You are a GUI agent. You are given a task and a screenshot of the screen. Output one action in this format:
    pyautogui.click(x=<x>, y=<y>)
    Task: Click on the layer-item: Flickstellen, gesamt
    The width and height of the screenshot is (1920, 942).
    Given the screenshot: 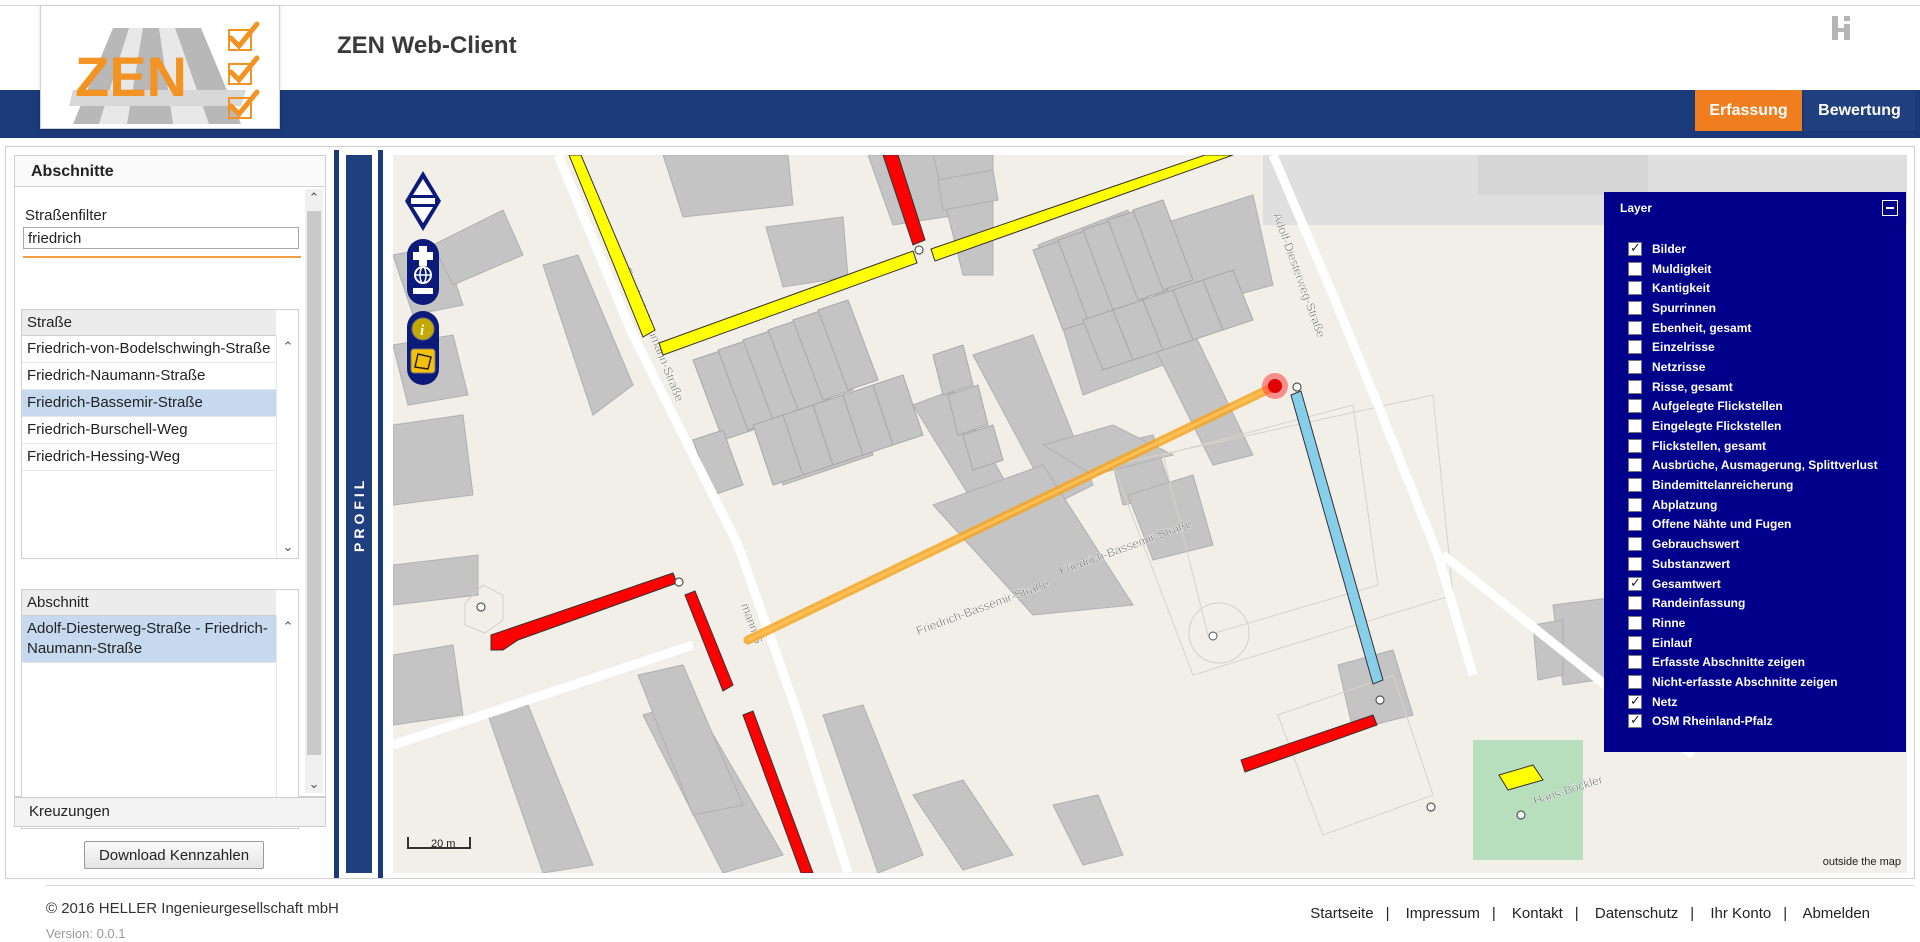 What is the action you would take?
    pyautogui.click(x=1753, y=446)
    